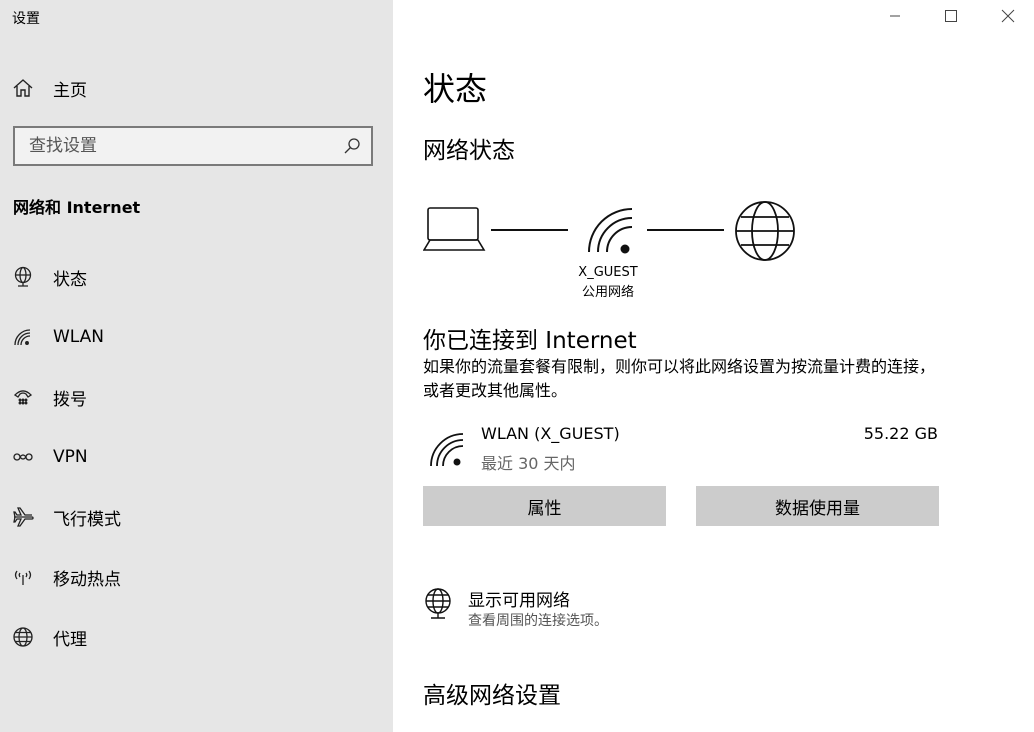 This screenshot has height=732, width=1034. I want to click on advanced-settings-heading: 高级网络设置, so click(492, 696).